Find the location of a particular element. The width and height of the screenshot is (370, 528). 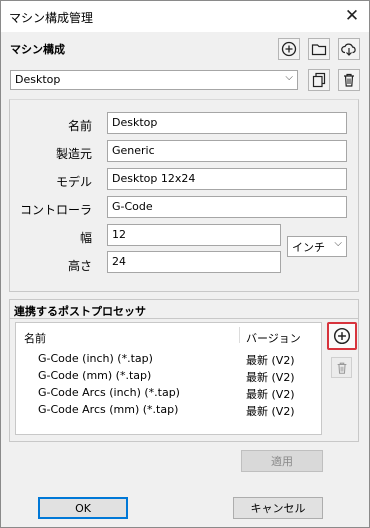

model-label: モデル is located at coordinates (73, 182).